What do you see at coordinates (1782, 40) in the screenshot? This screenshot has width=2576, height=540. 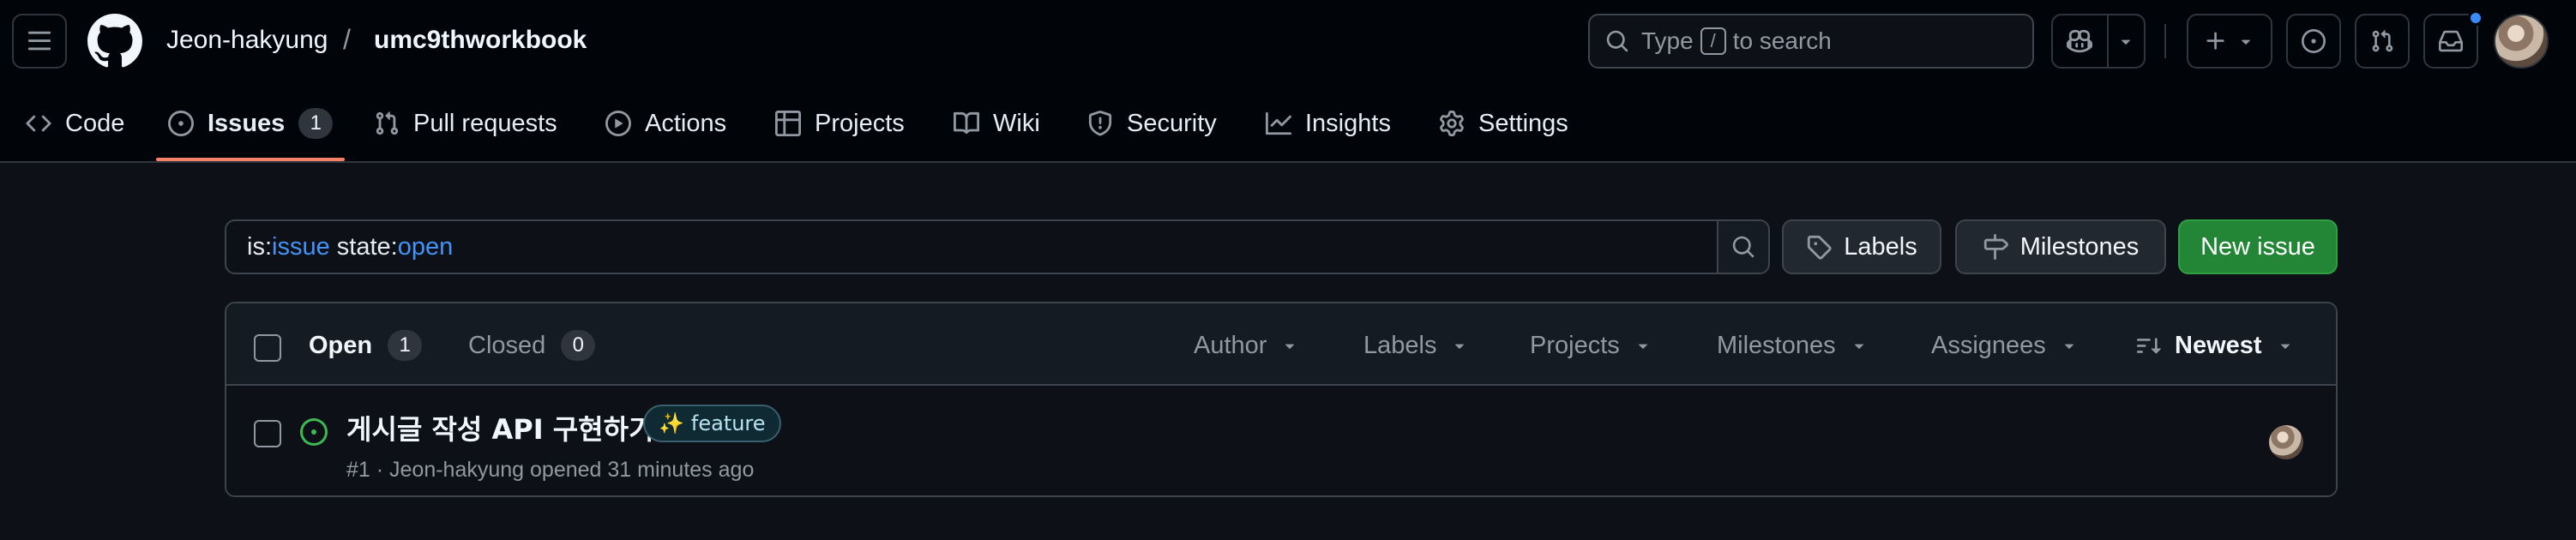 I see `search-placeholder-suffix: to search` at bounding box center [1782, 40].